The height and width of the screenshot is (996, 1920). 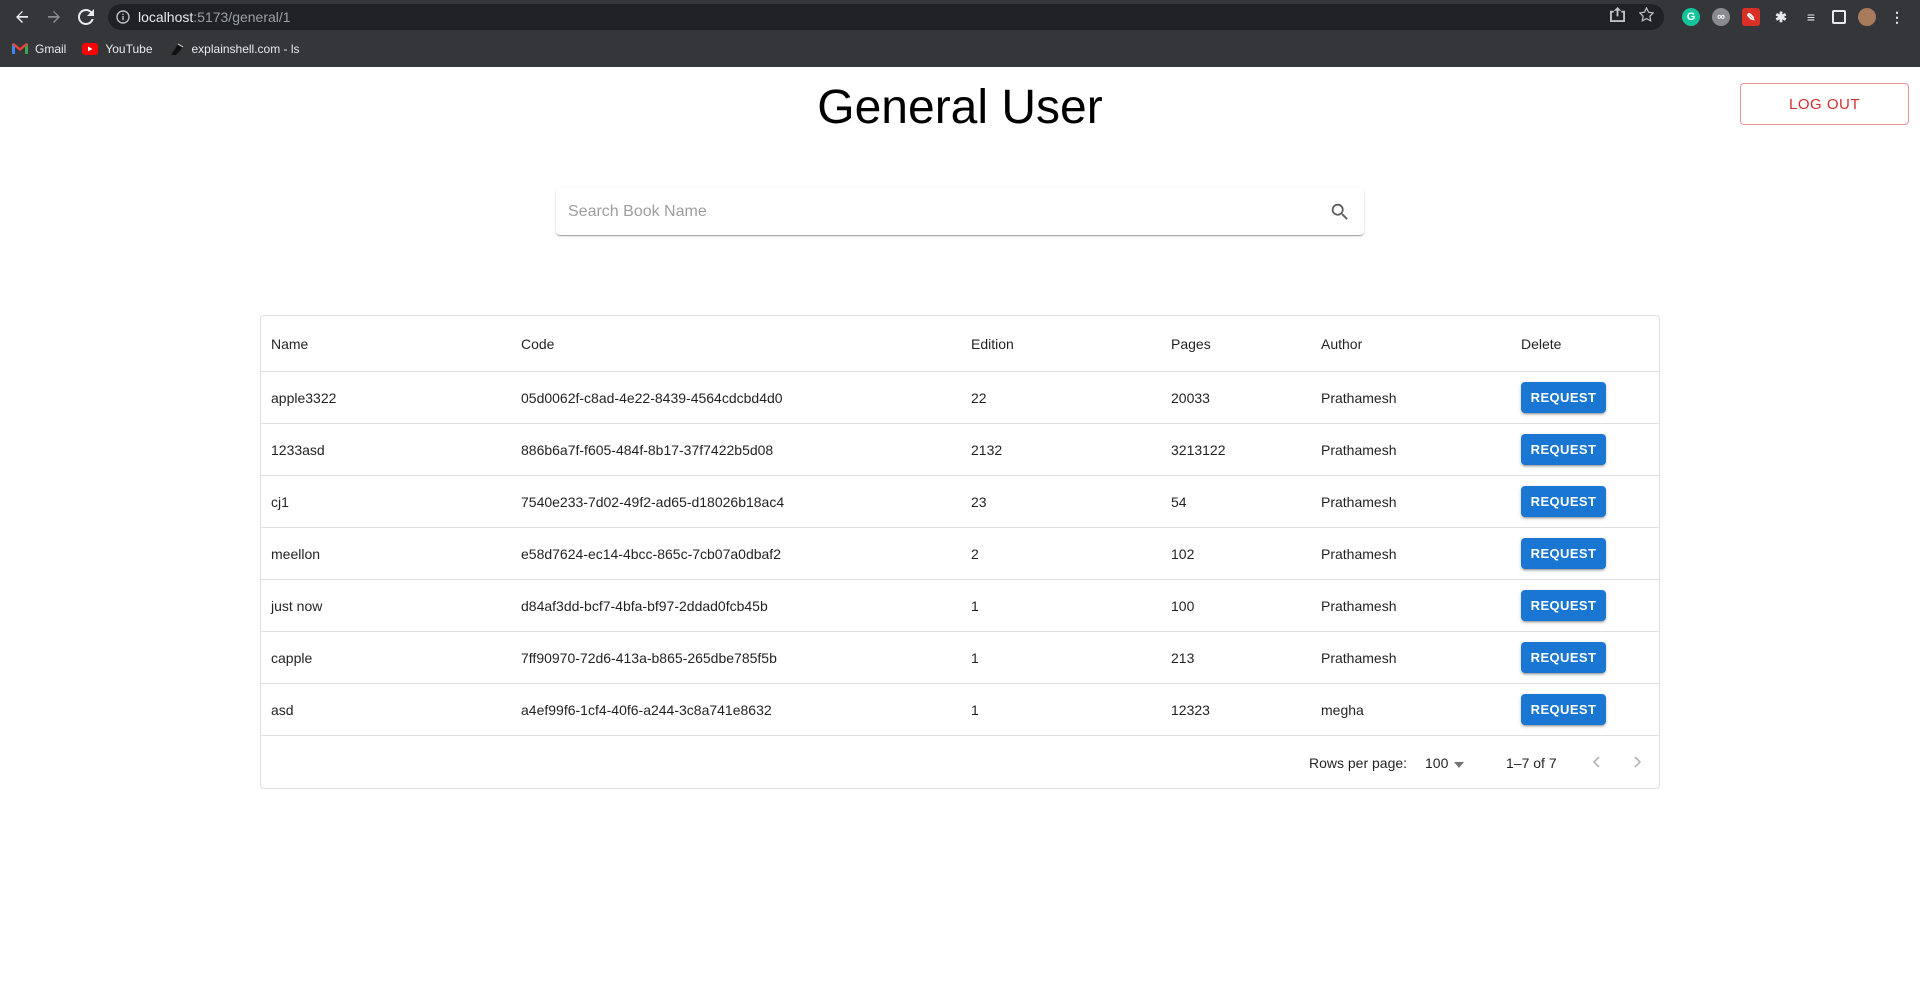 What do you see at coordinates (979, 397) in the screenshot?
I see `cell-edition: 22` at bounding box center [979, 397].